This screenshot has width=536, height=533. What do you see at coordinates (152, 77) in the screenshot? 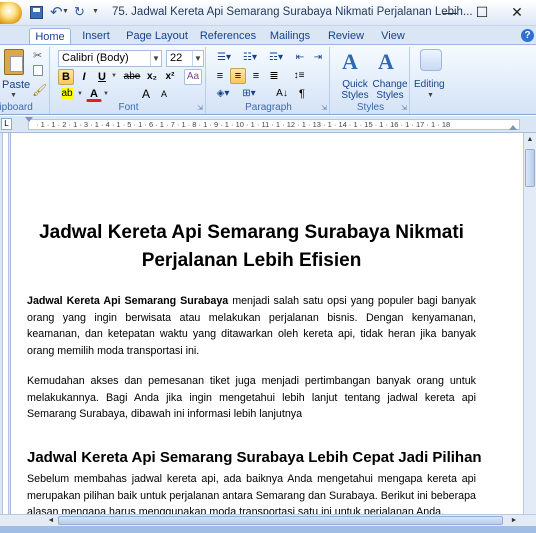
I see `subscript-button: x₂` at bounding box center [152, 77].